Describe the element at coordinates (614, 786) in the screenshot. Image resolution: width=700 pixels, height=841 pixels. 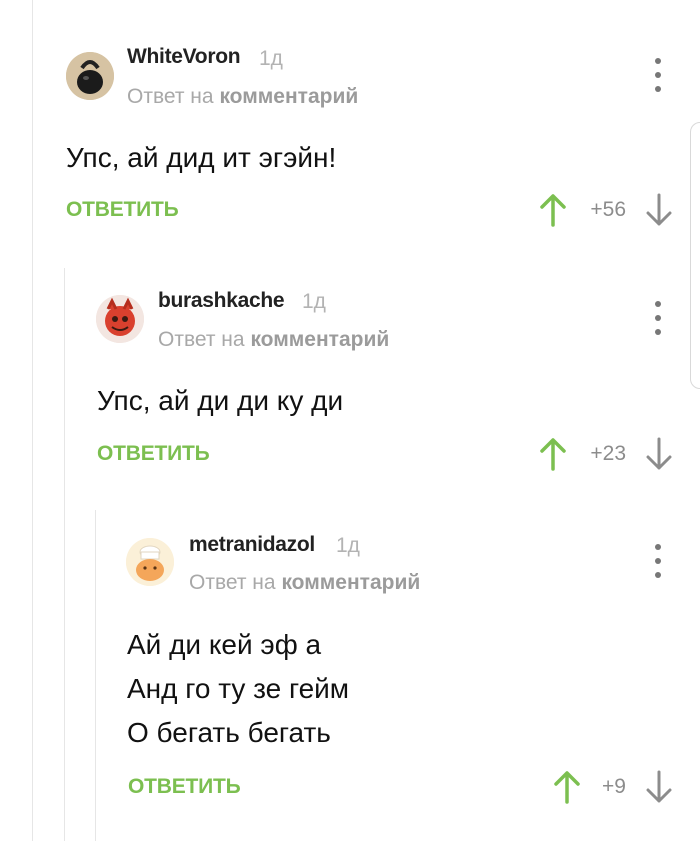
I see `score-value: +9` at that location.